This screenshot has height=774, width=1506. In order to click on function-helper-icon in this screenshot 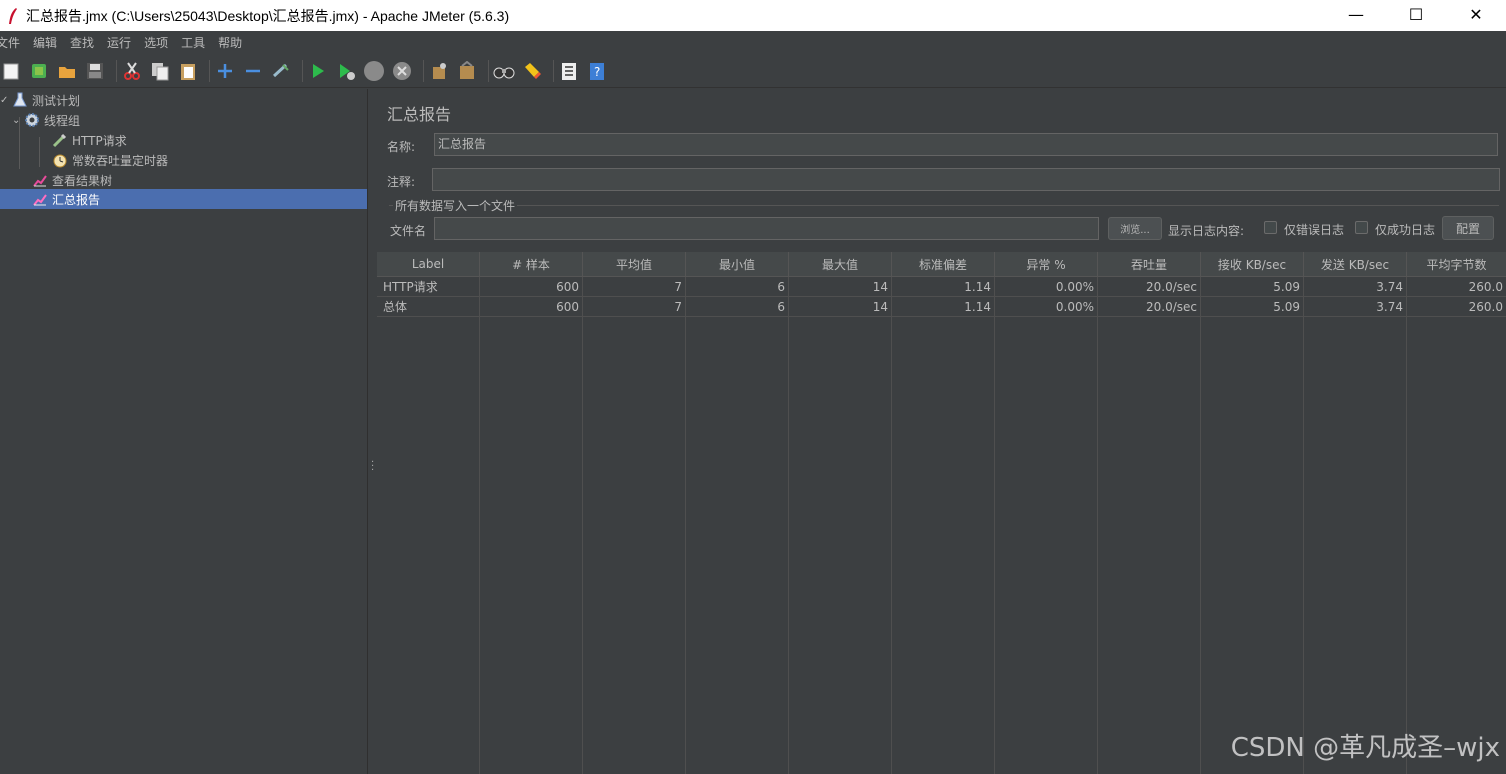, I will do `click(569, 71)`.